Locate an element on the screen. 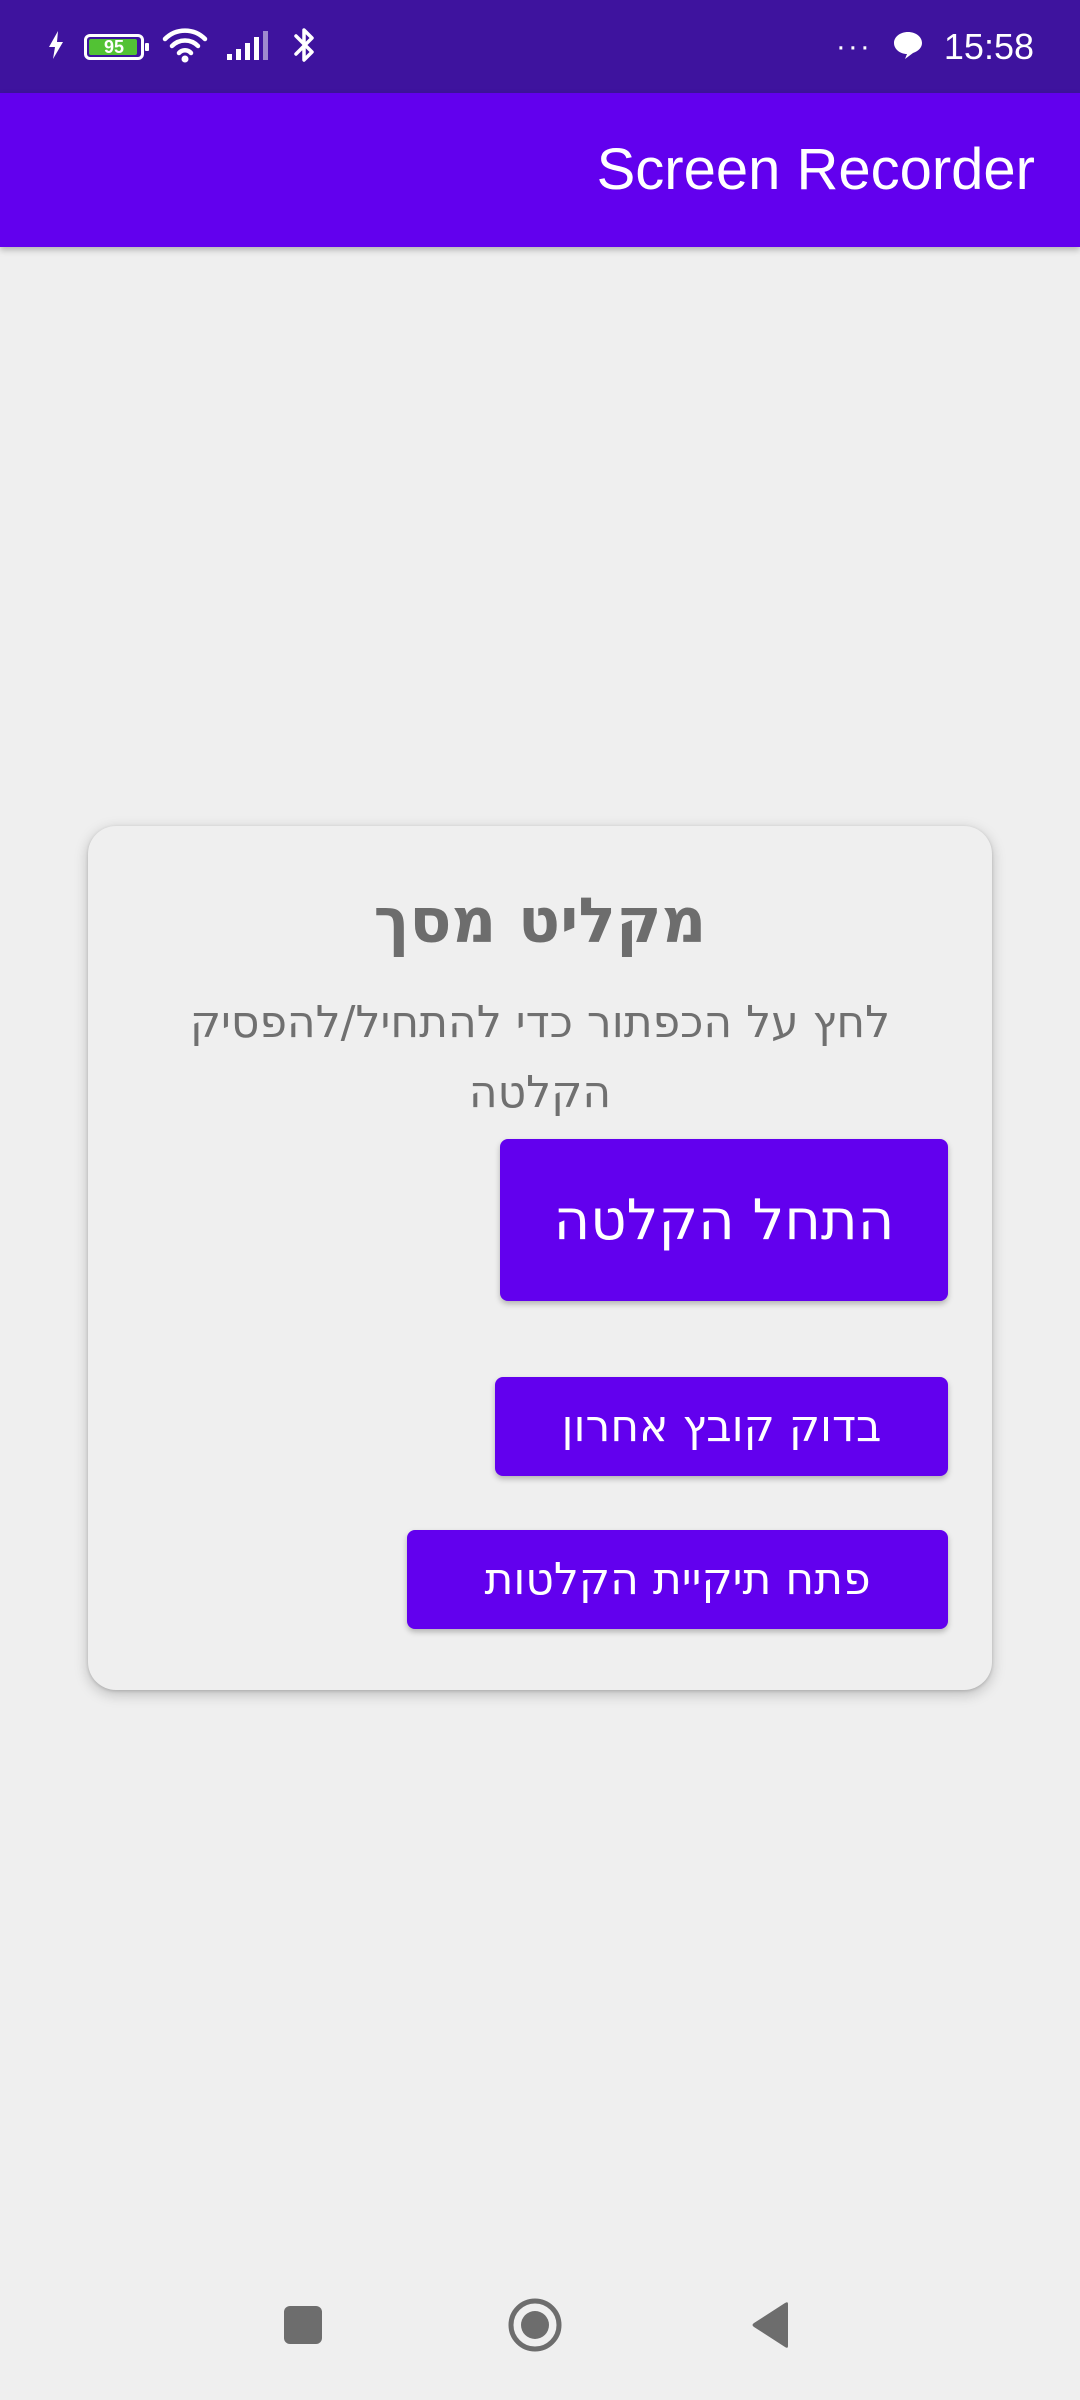 The width and height of the screenshot is (1080, 2400). battery-tip is located at coordinates (147, 46).